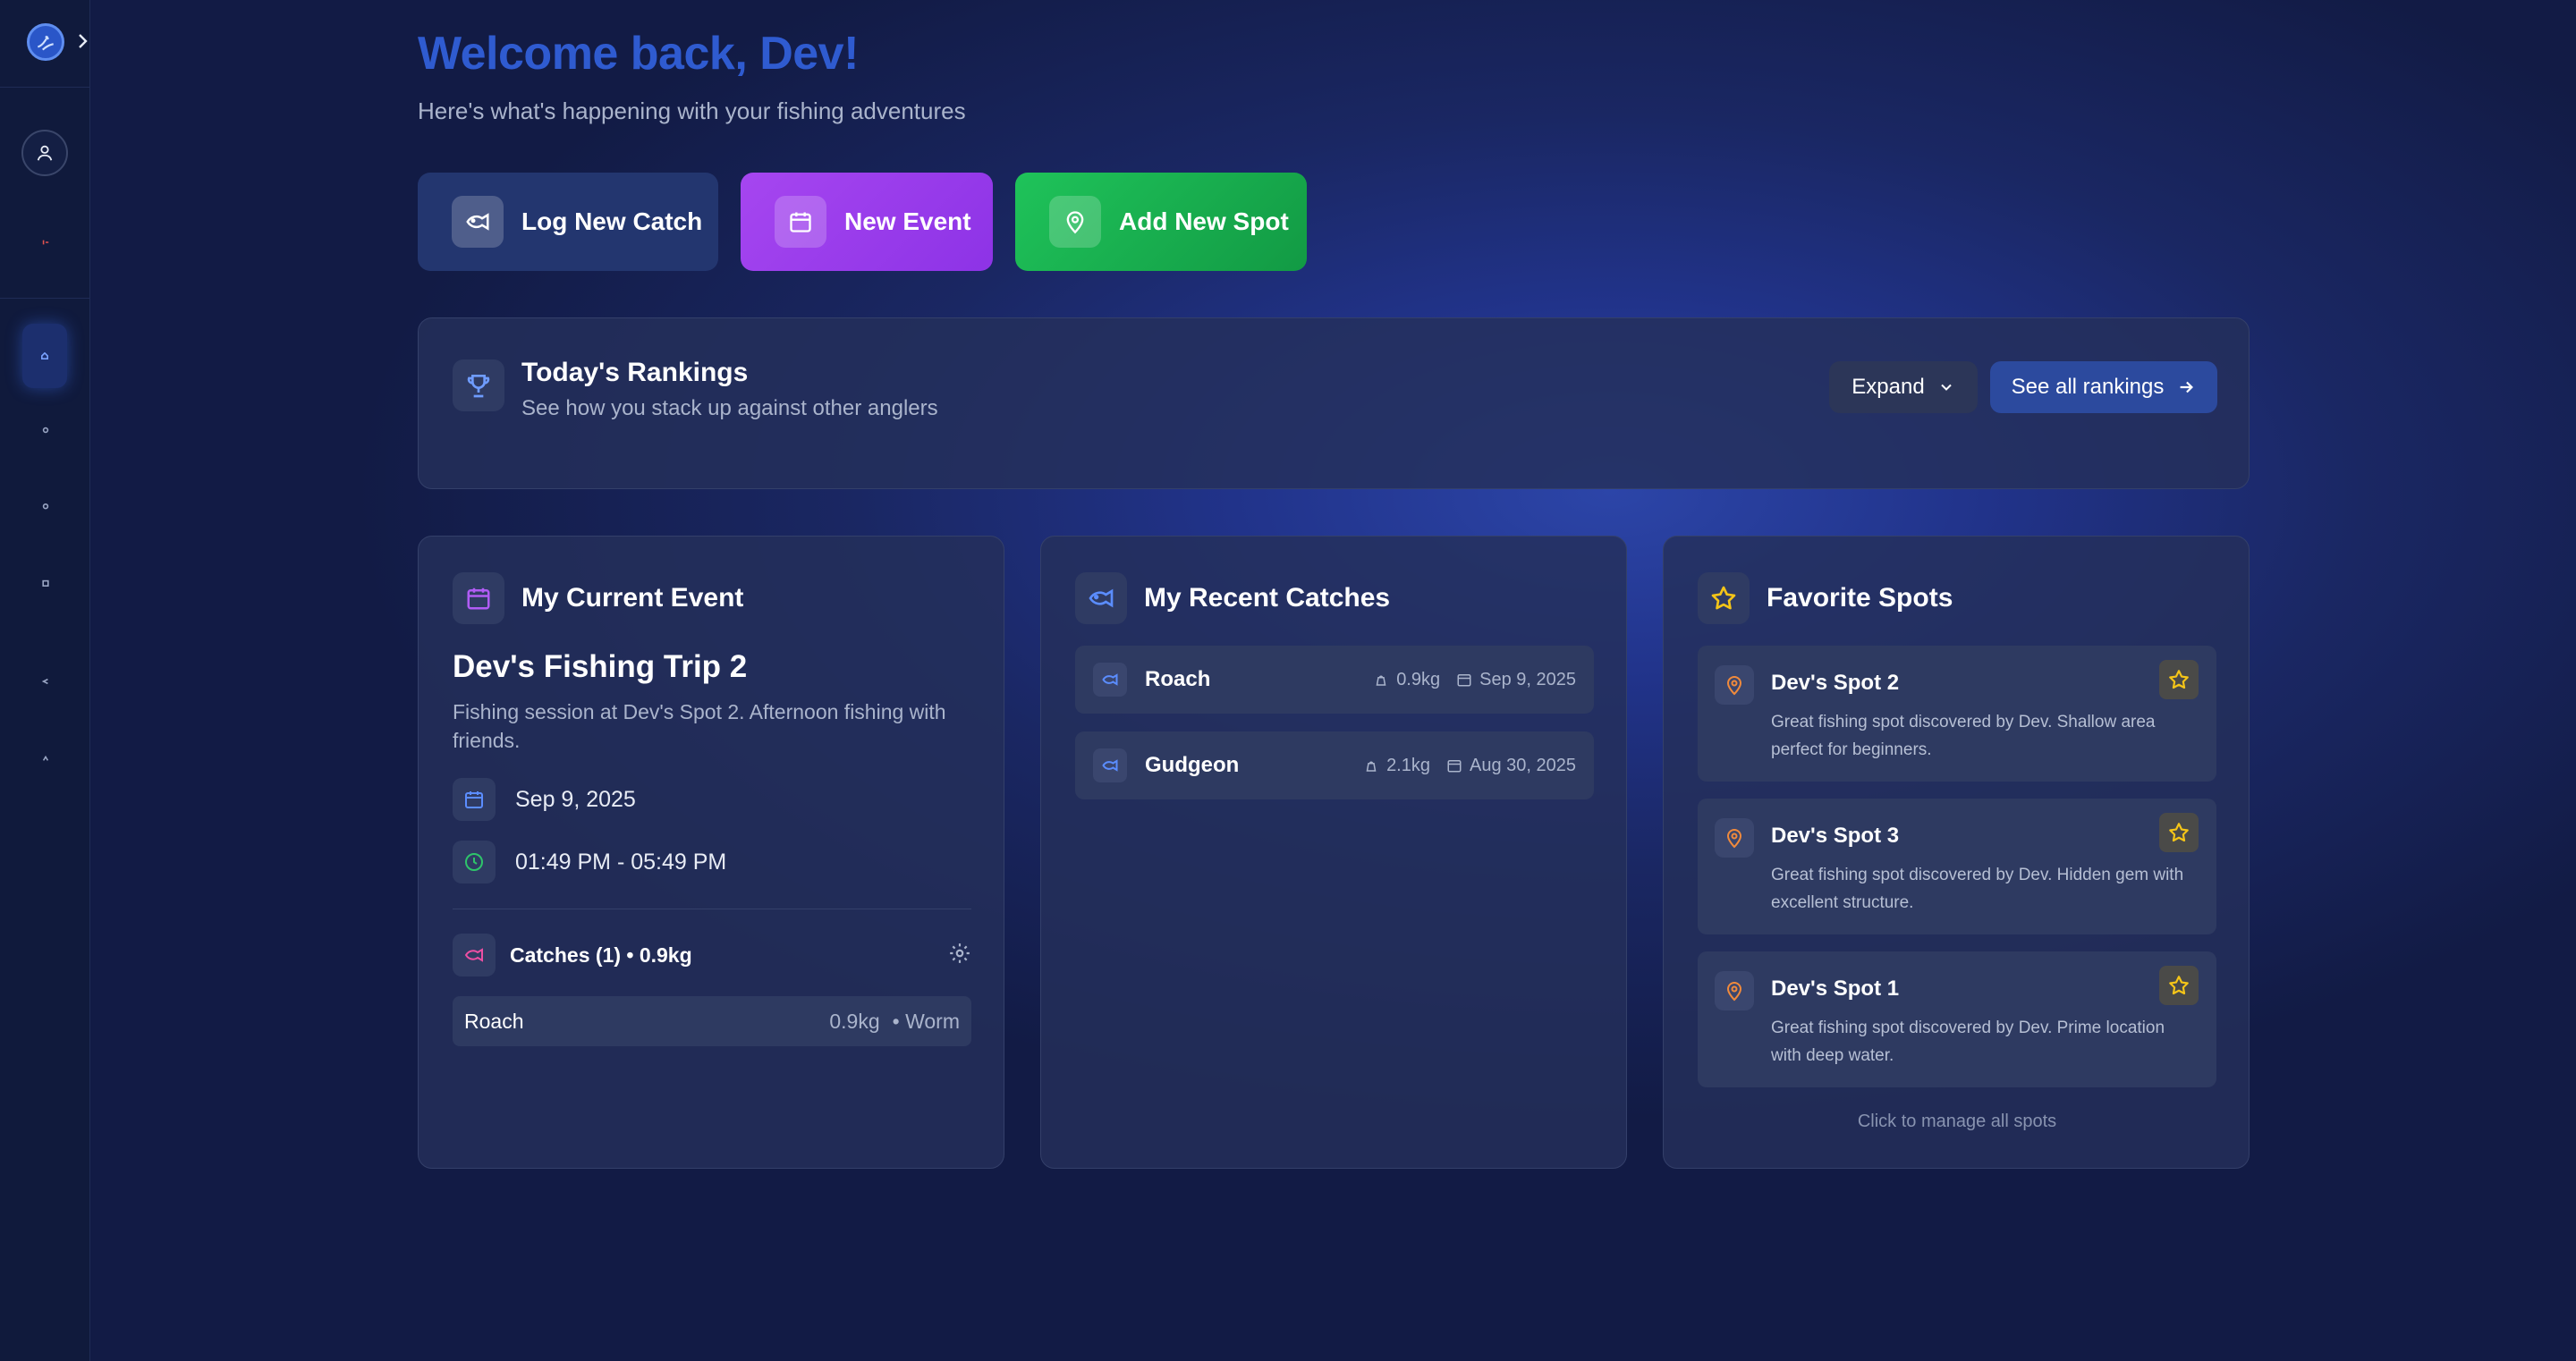  Describe the element at coordinates (45, 242) in the screenshot. I see `logout-icon` at that location.